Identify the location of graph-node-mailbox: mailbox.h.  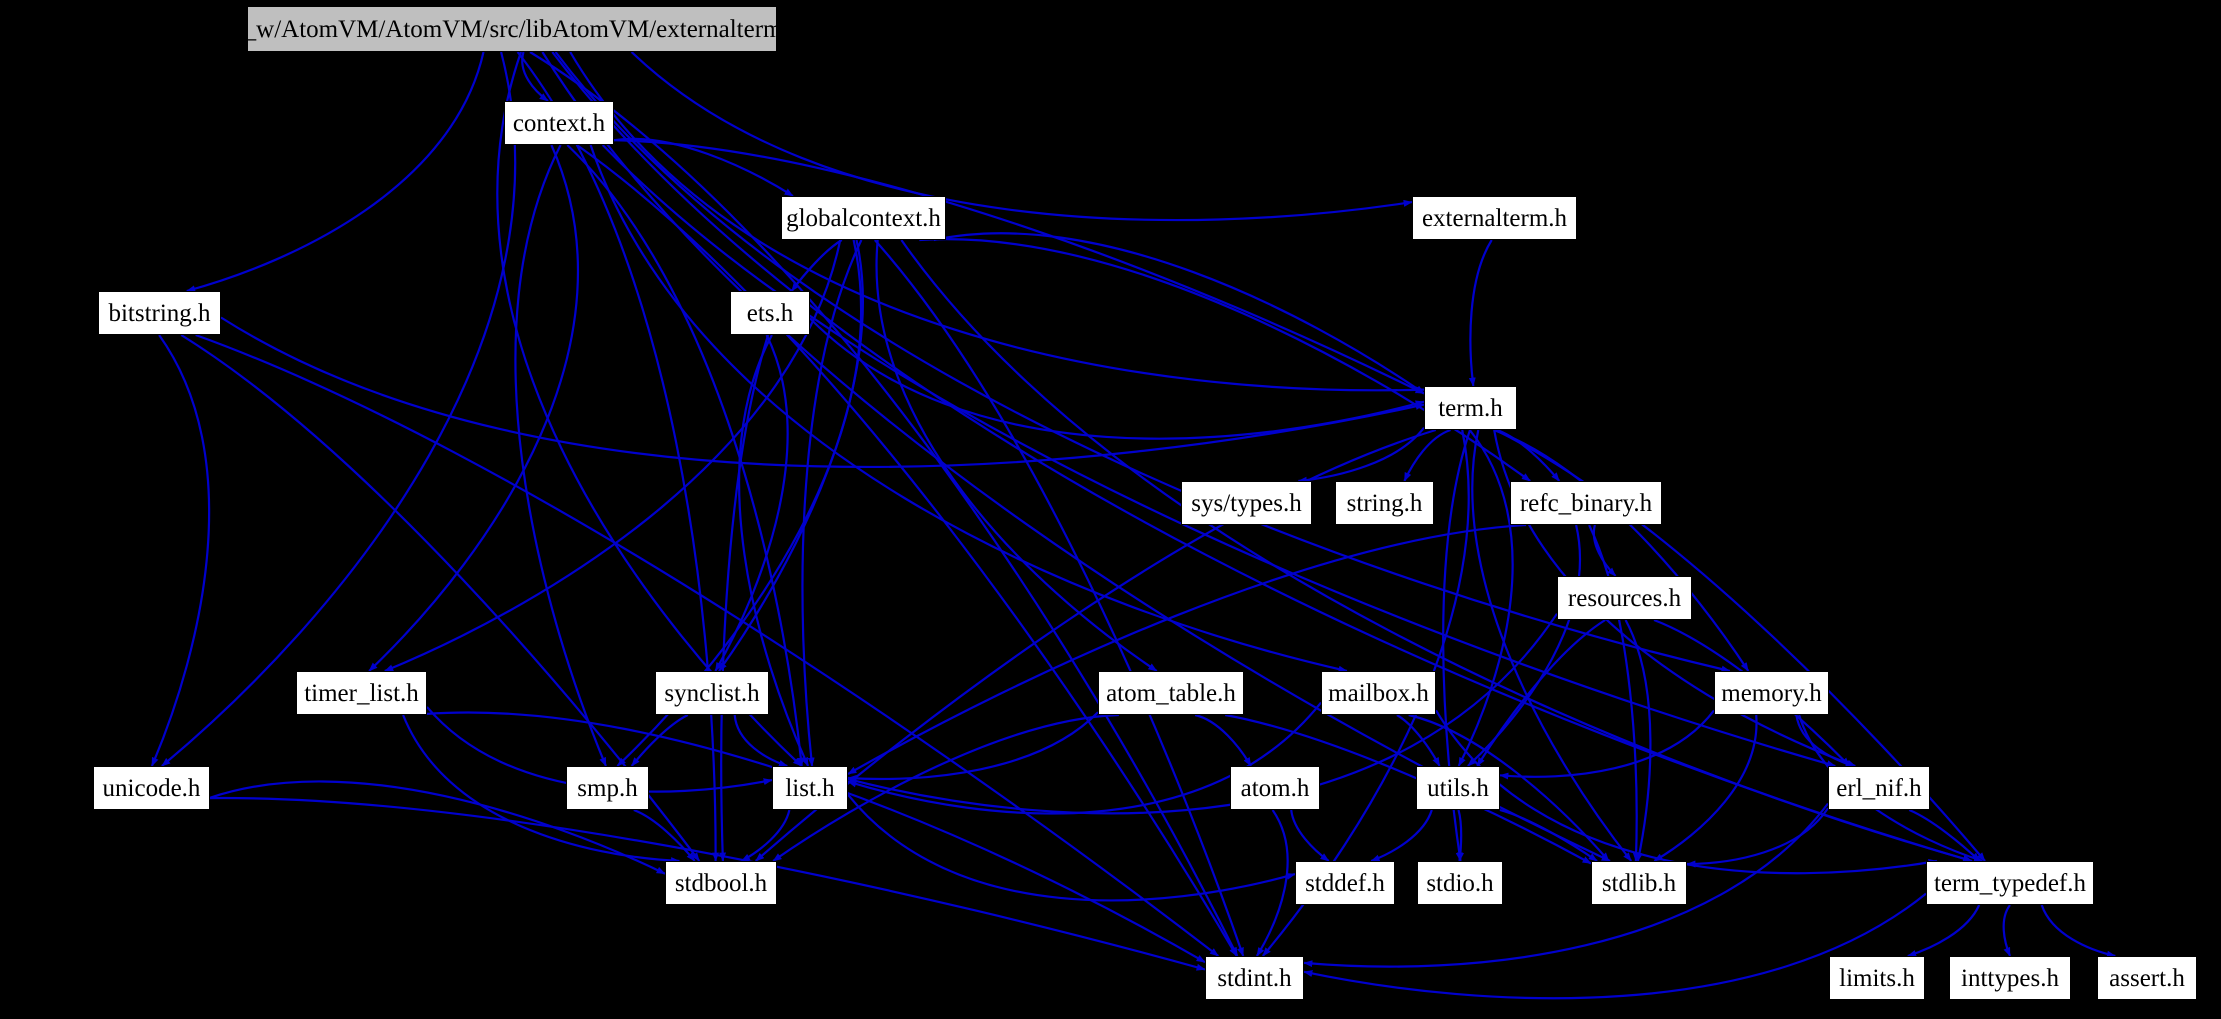
(1378, 693).